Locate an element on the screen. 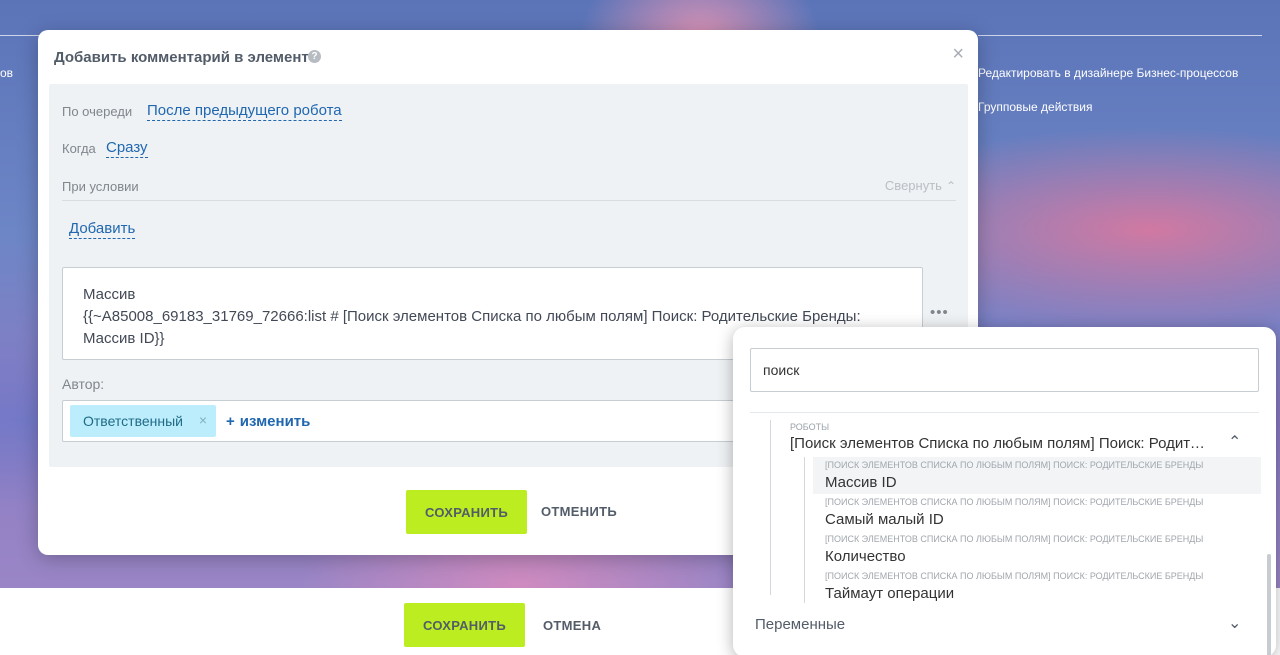  background-text-fragment: ов is located at coordinates (7, 73).